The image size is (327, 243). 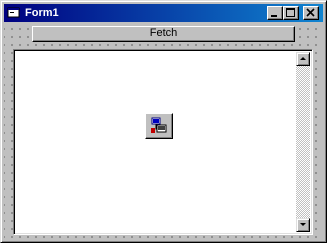 I want to click on maximize-icon, so click(x=290, y=12).